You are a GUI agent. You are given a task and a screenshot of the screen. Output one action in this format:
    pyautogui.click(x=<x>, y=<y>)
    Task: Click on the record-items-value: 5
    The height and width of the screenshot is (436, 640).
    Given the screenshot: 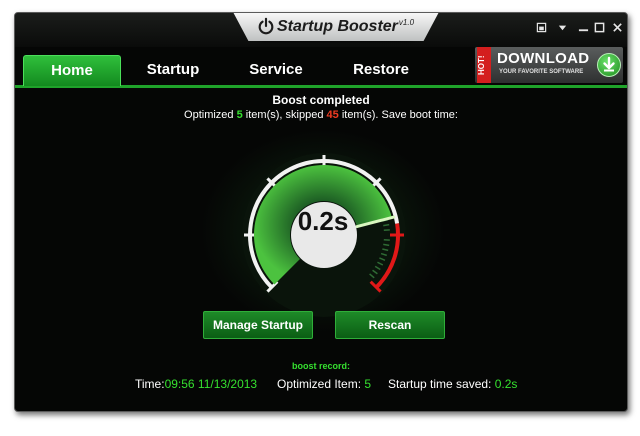 What is the action you would take?
    pyautogui.click(x=368, y=384)
    